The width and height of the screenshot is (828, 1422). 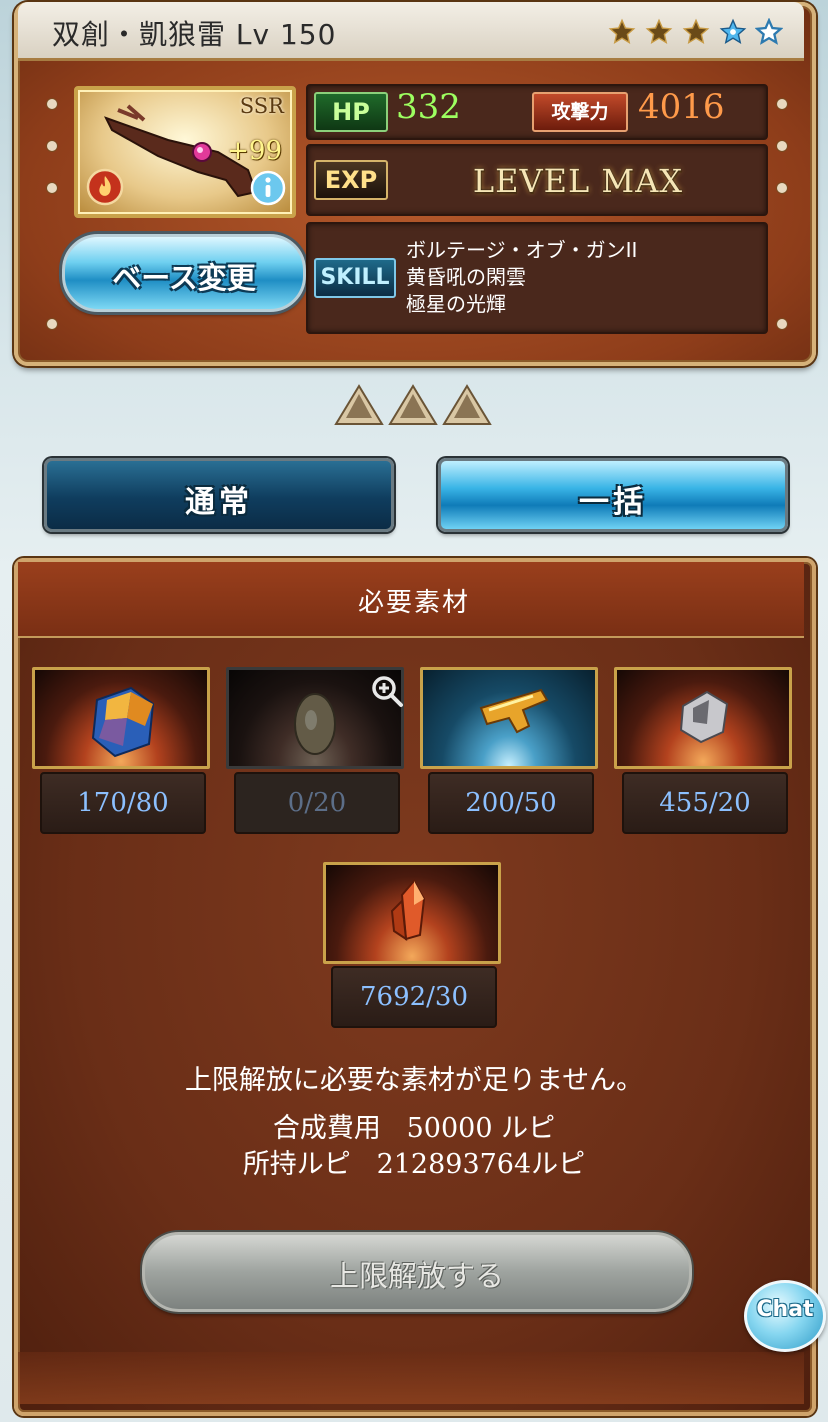 I want to click on fire-element-icon, so click(x=105, y=187).